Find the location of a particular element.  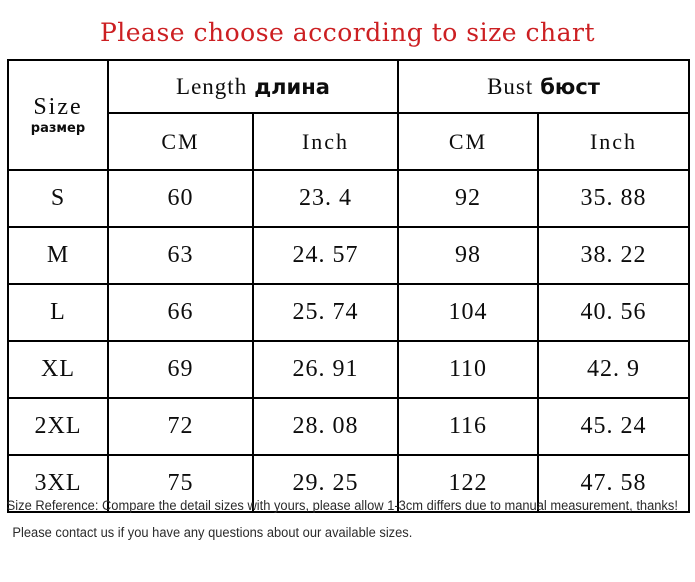

page-title: Please choose according to size chart is located at coordinates (347, 32).